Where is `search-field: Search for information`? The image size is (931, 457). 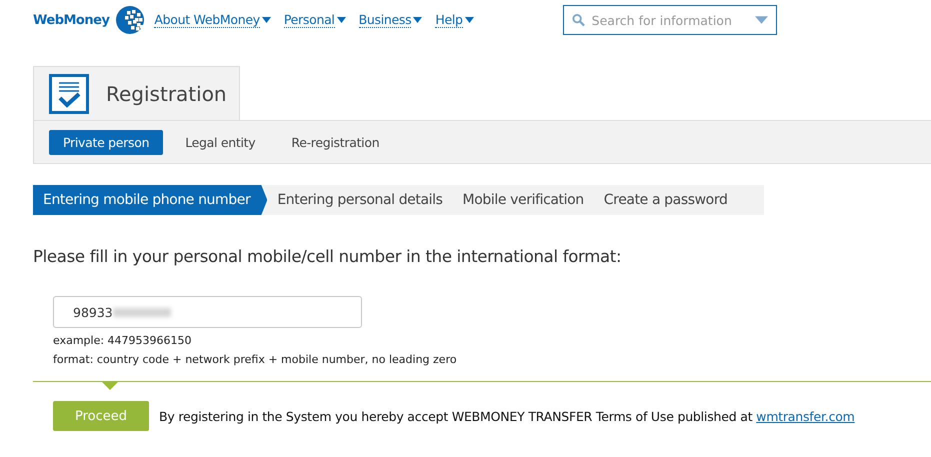 search-field: Search for information is located at coordinates (669, 20).